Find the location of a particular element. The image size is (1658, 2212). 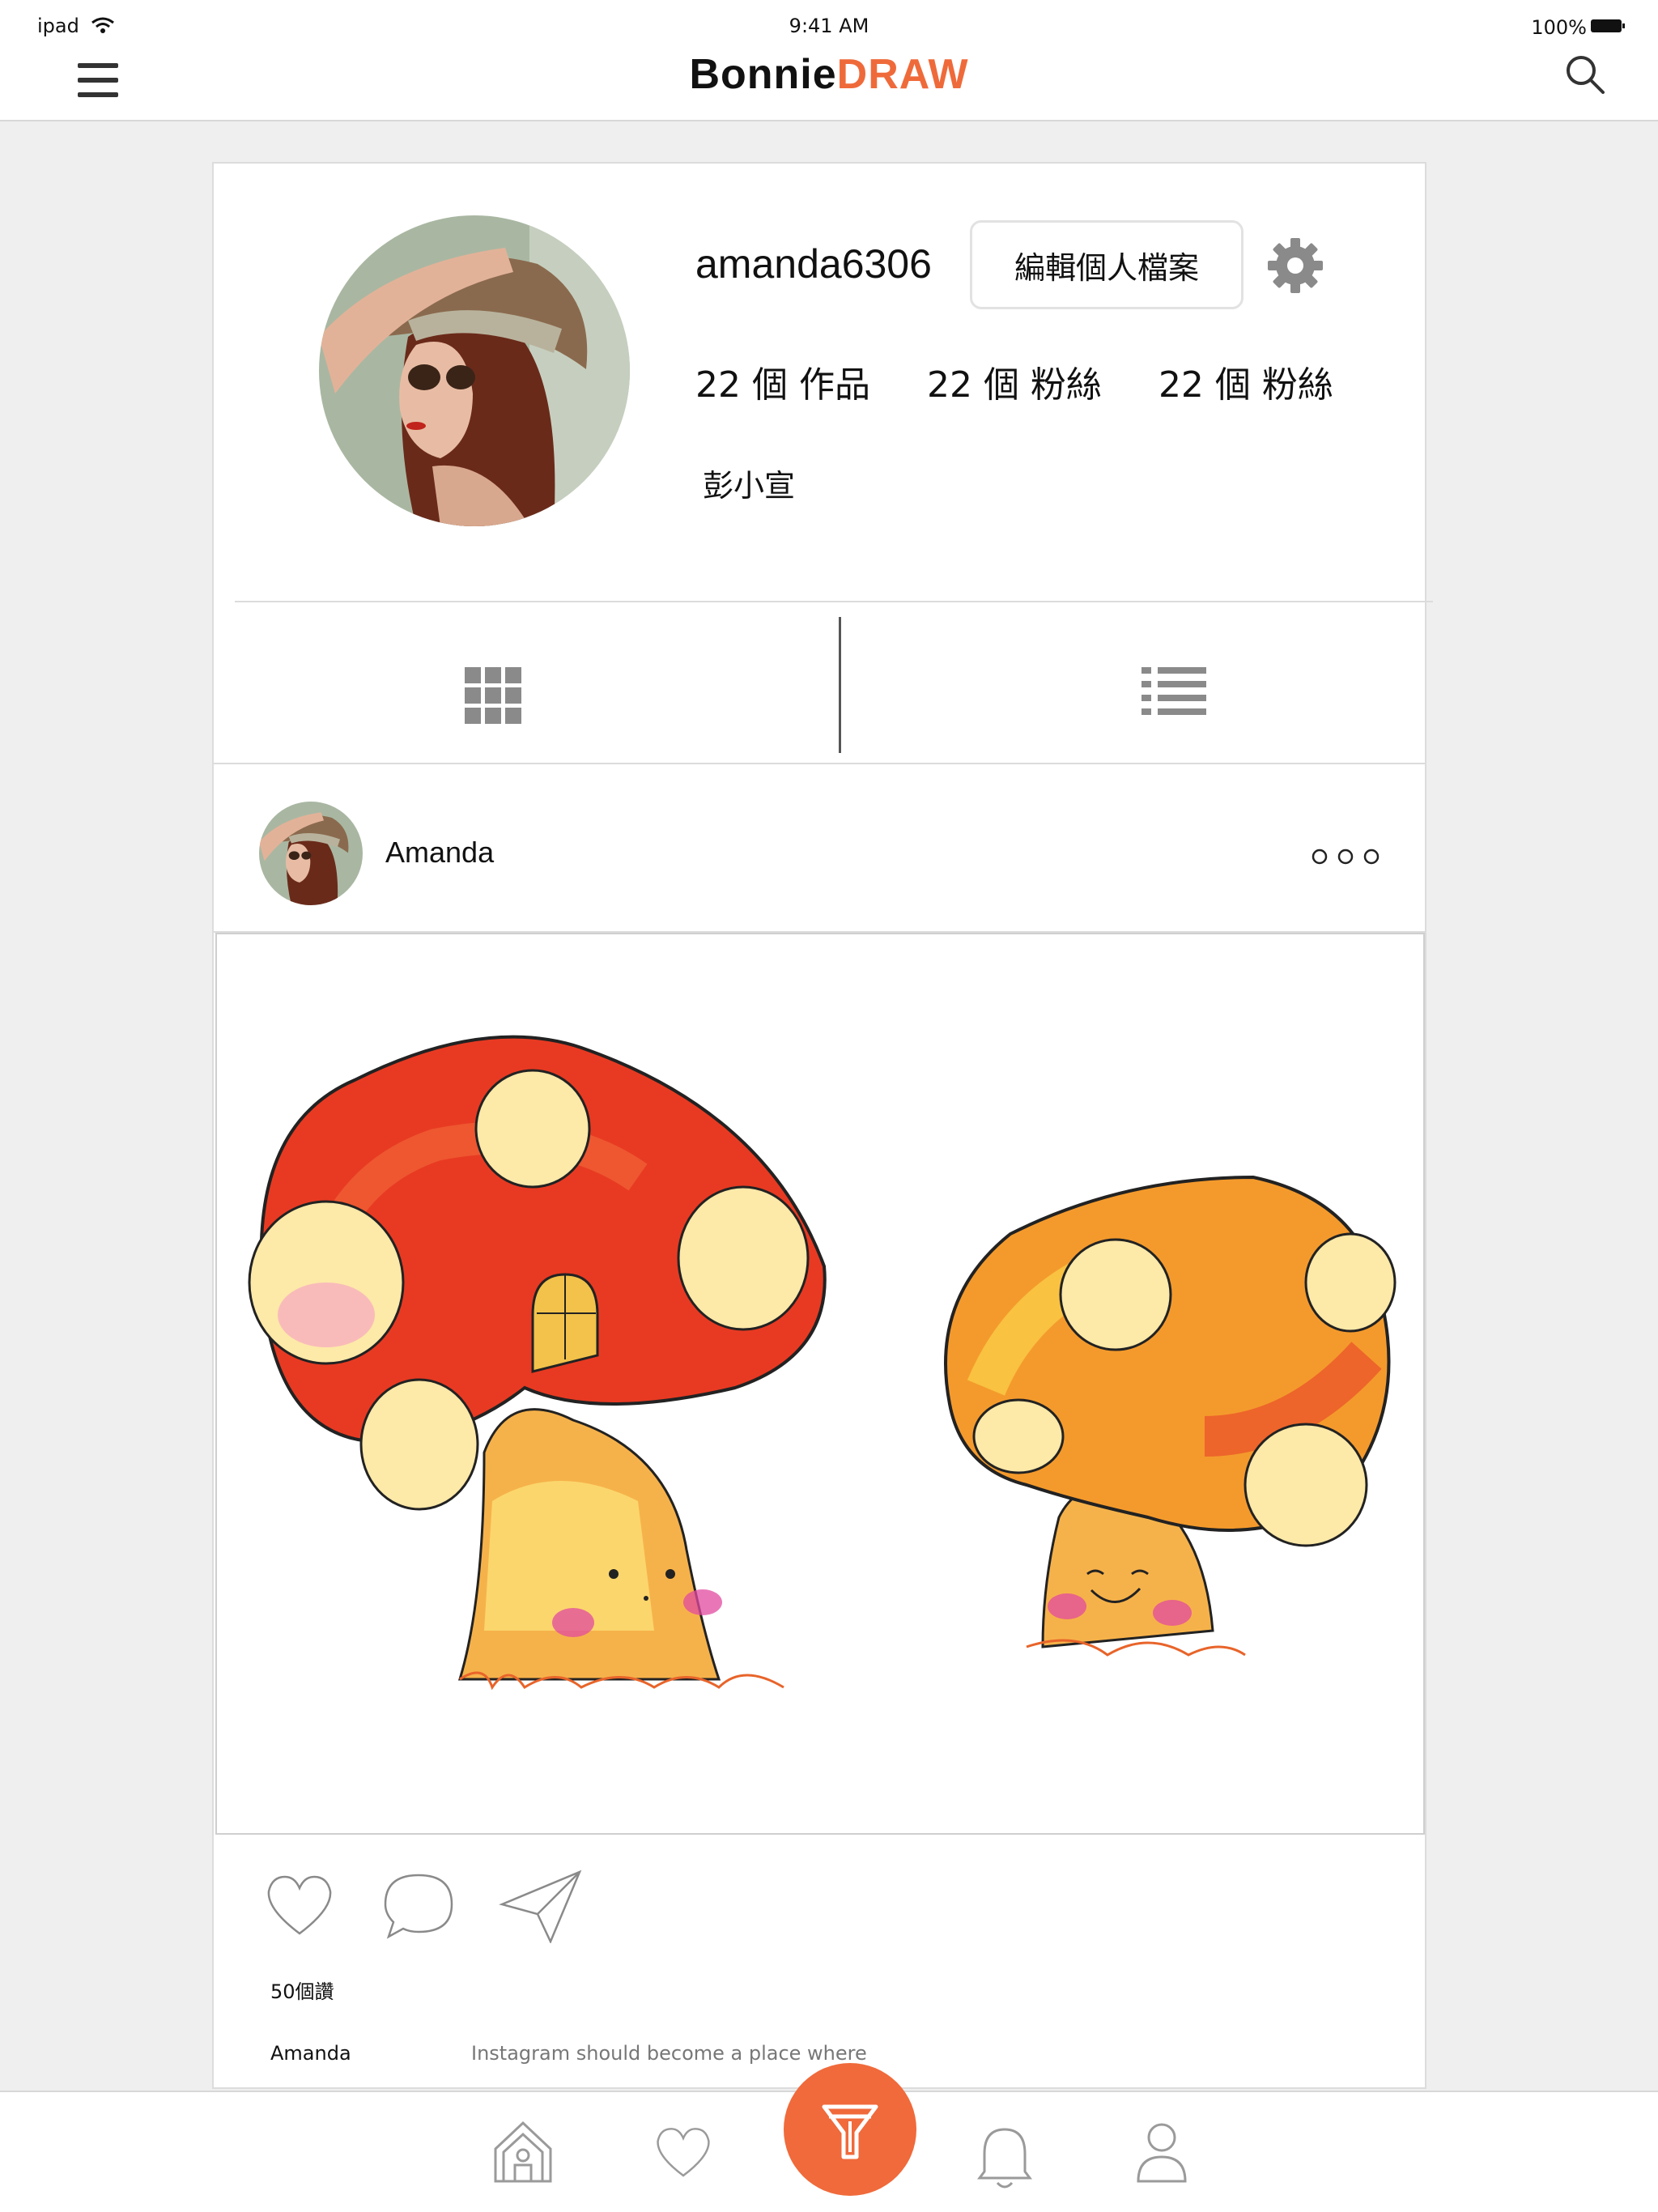

stat-works: 22 個 作品 is located at coordinates (782, 381).